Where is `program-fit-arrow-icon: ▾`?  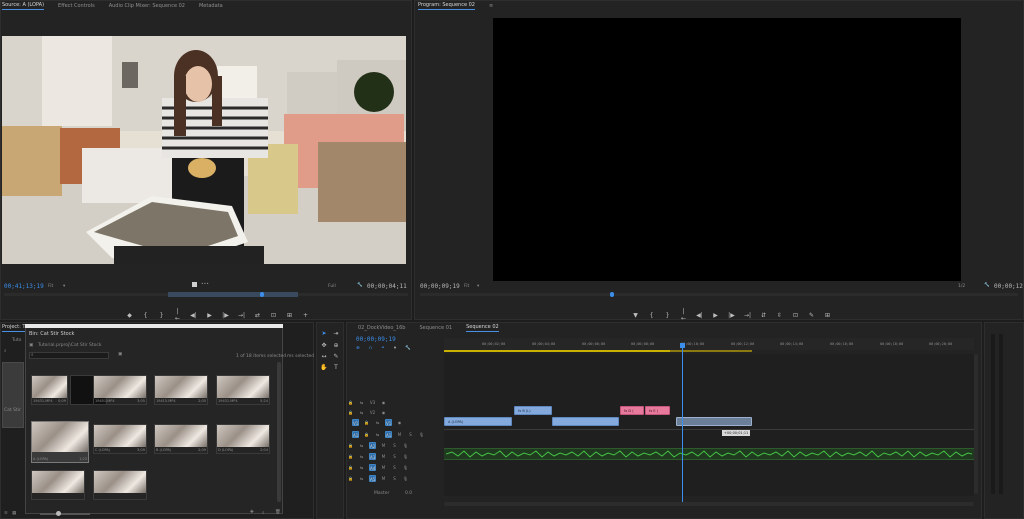 program-fit-arrow-icon: ▾ is located at coordinates (478, 286).